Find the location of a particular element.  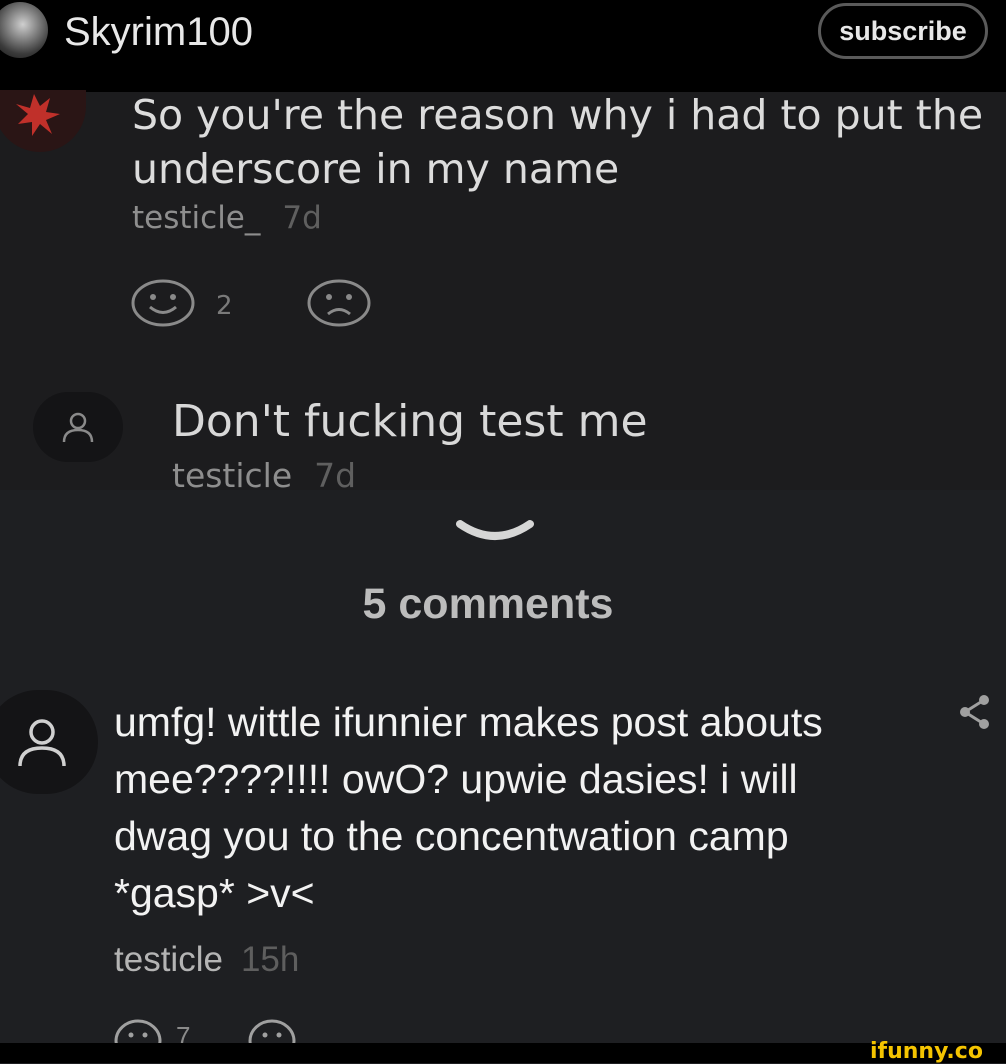

comment-meta: testicle_ 7d is located at coordinates (227, 218).